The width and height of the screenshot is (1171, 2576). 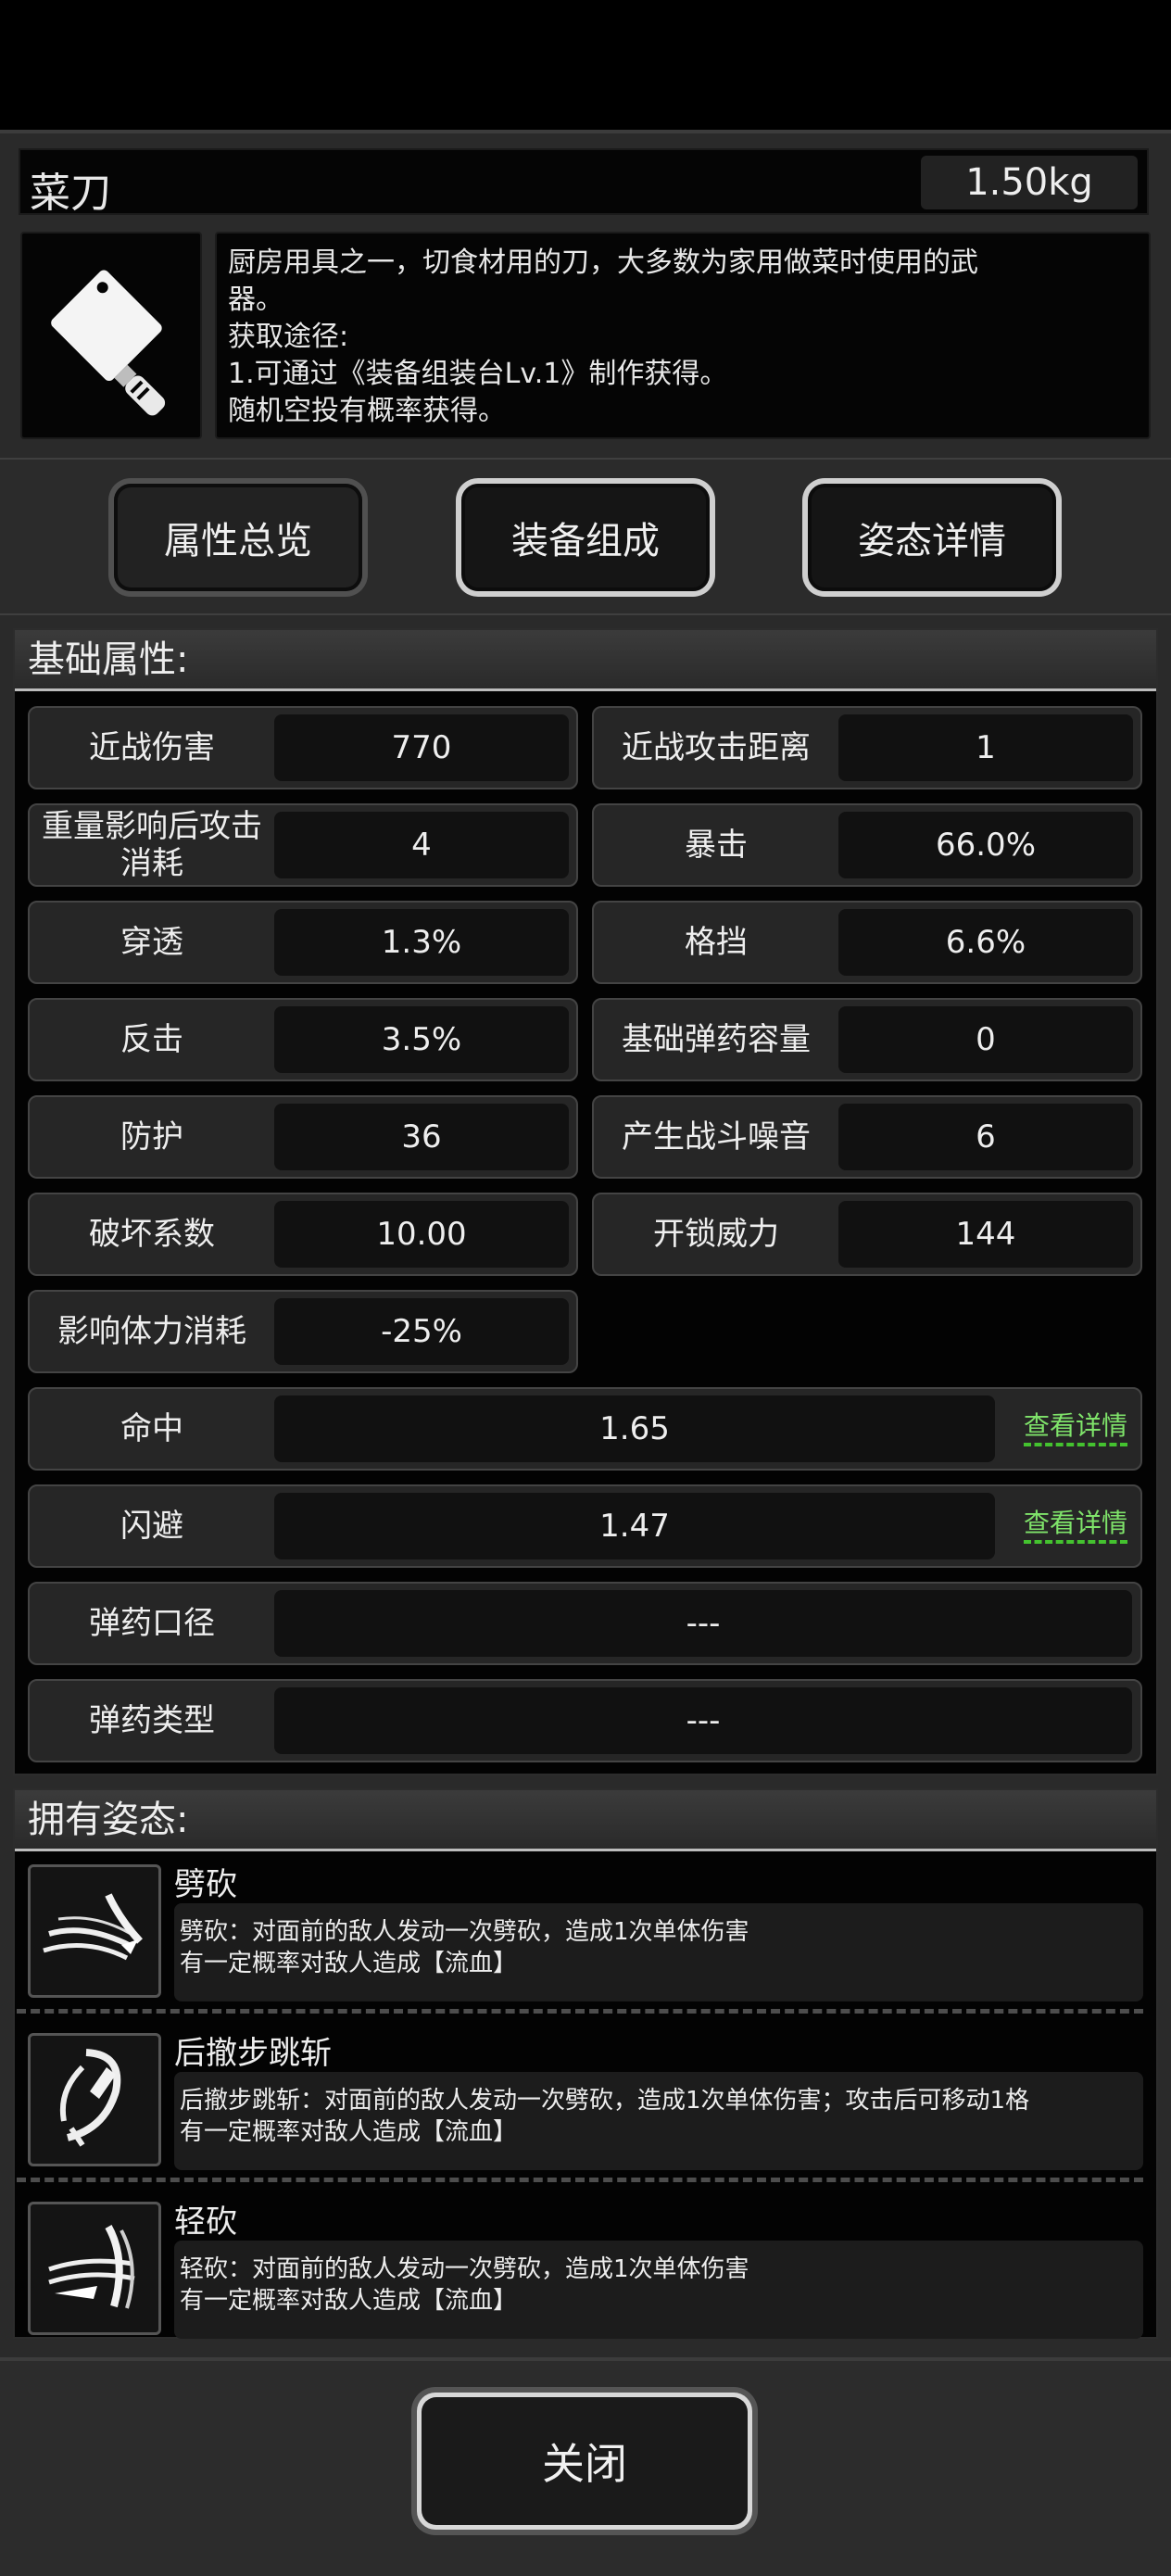 I want to click on stat-value: 1.65, so click(x=634, y=1428).